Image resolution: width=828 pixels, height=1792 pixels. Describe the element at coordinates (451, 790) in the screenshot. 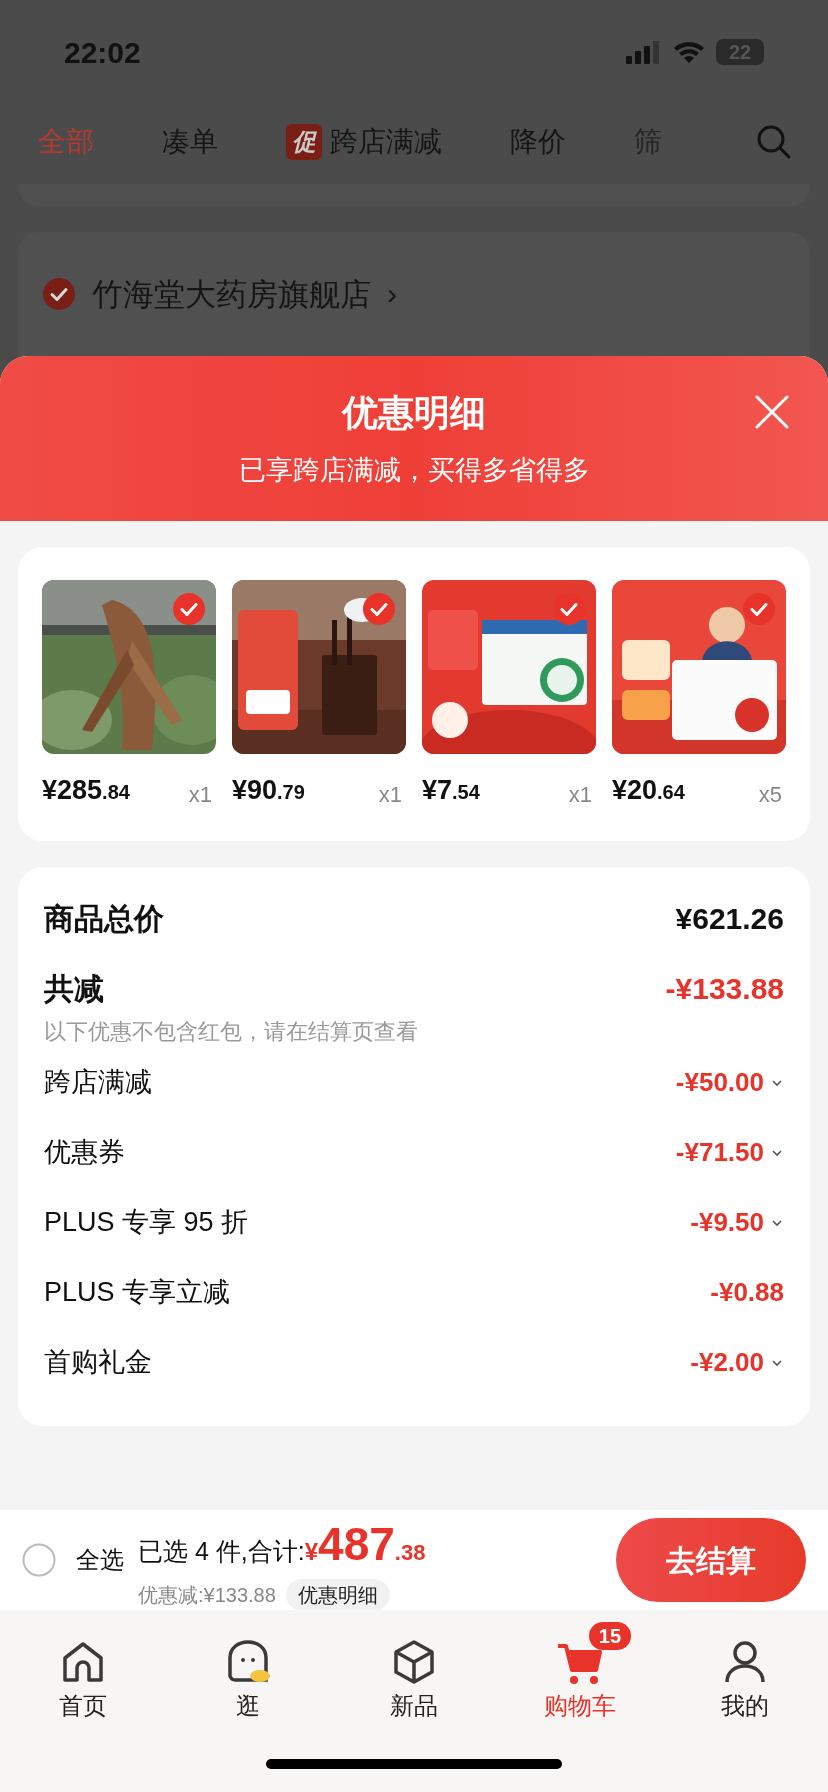

I see `product-price: ¥7.54` at that location.